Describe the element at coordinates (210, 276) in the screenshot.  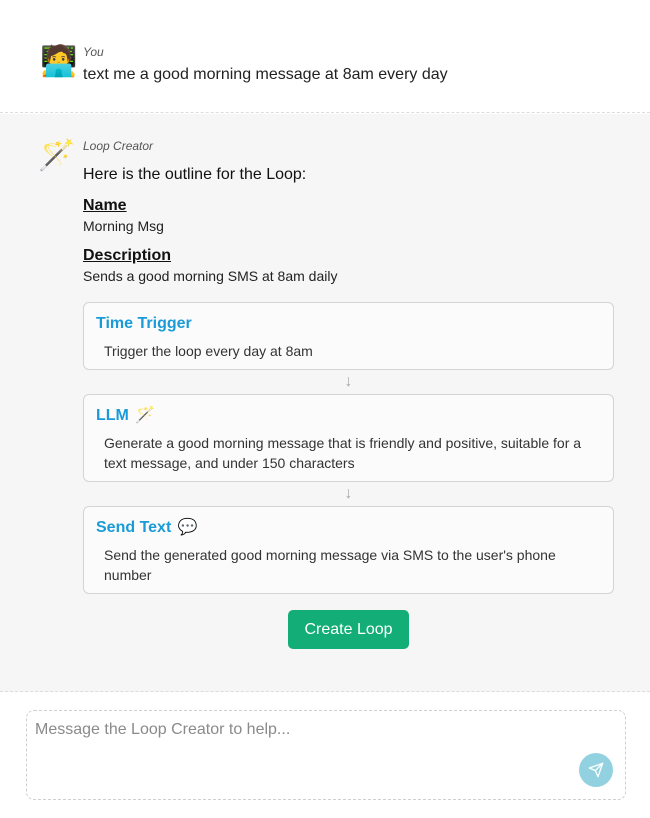
I see `description-value: Sends a good morning SMS at 8am daily` at that location.